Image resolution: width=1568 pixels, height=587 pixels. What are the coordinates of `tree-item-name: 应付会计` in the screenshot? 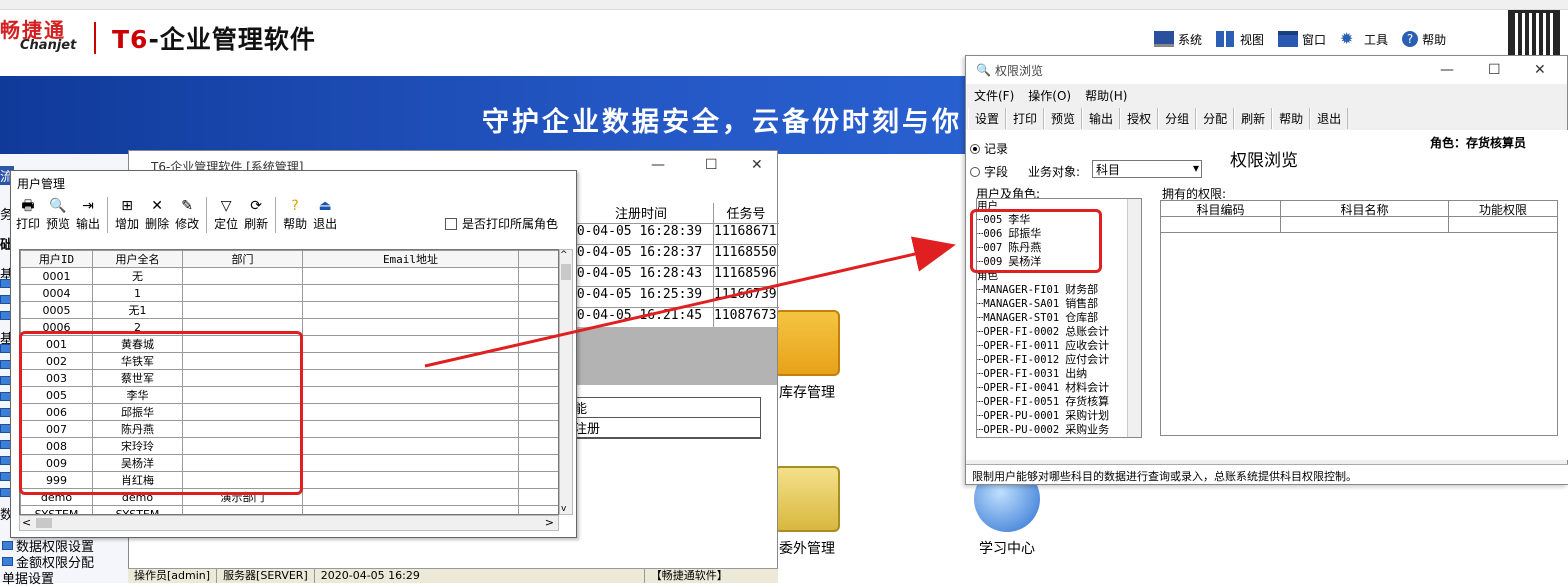 It's located at (1087, 359).